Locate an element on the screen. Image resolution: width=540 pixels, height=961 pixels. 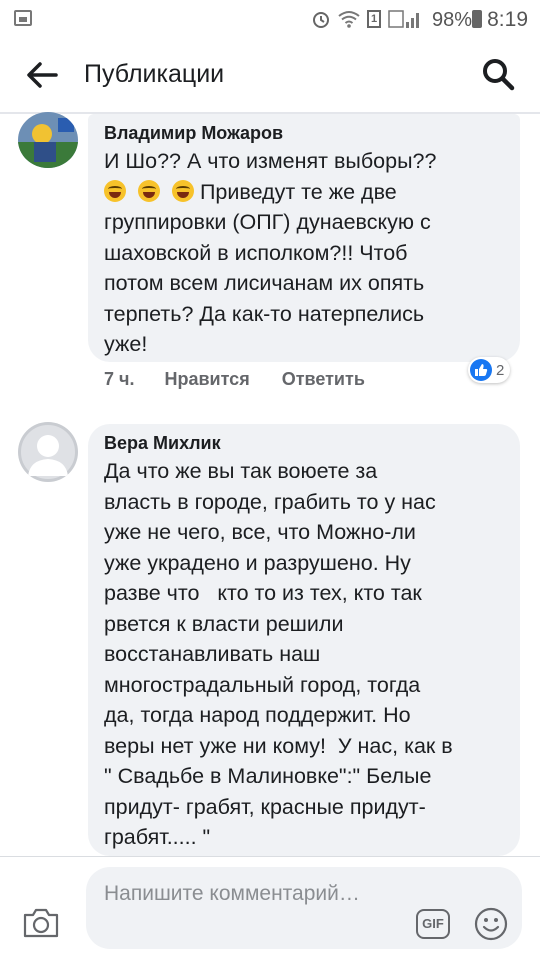
sim-icon: 1 is located at coordinates (374, 19).